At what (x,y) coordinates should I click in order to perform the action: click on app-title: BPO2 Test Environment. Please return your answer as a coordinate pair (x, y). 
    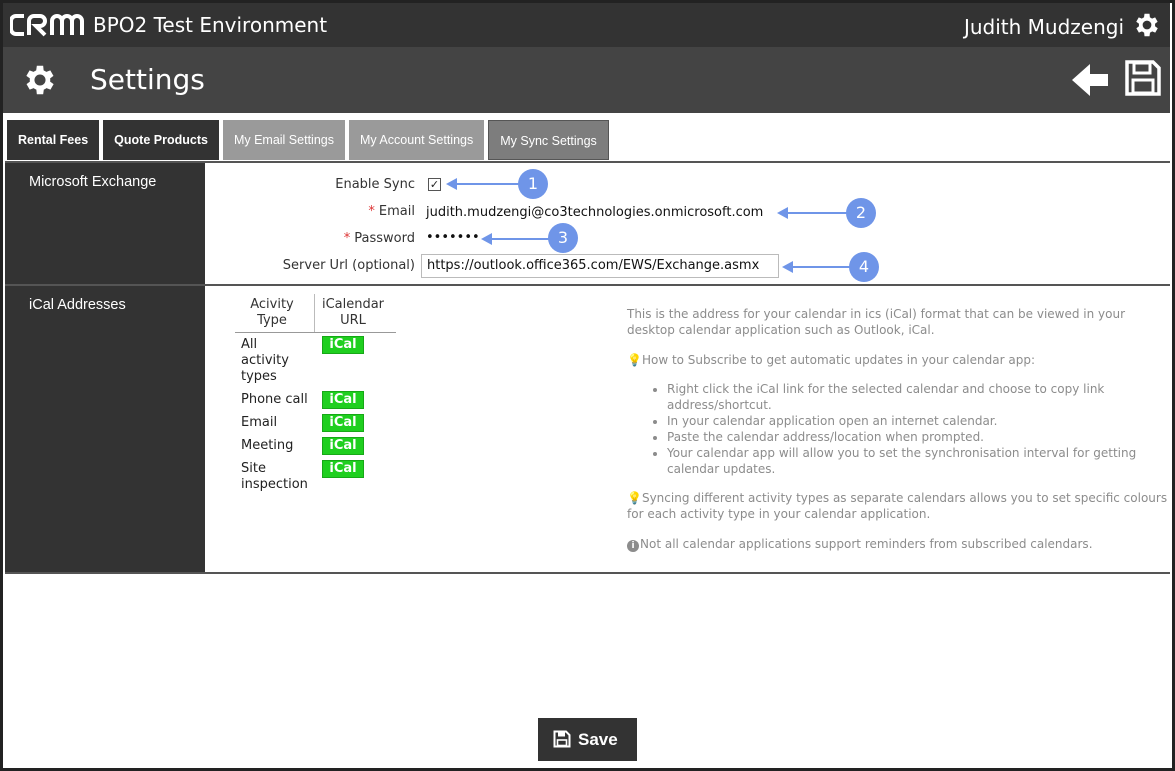
    Looking at the image, I should click on (210, 25).